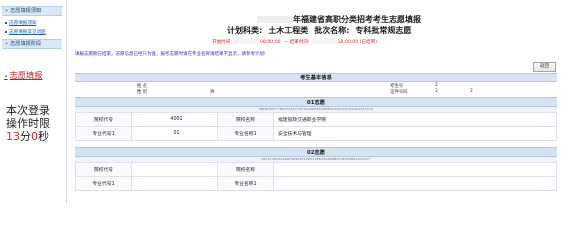 The image size is (567, 240). I want to click on choice-01-header: 01志愿, so click(316, 102).